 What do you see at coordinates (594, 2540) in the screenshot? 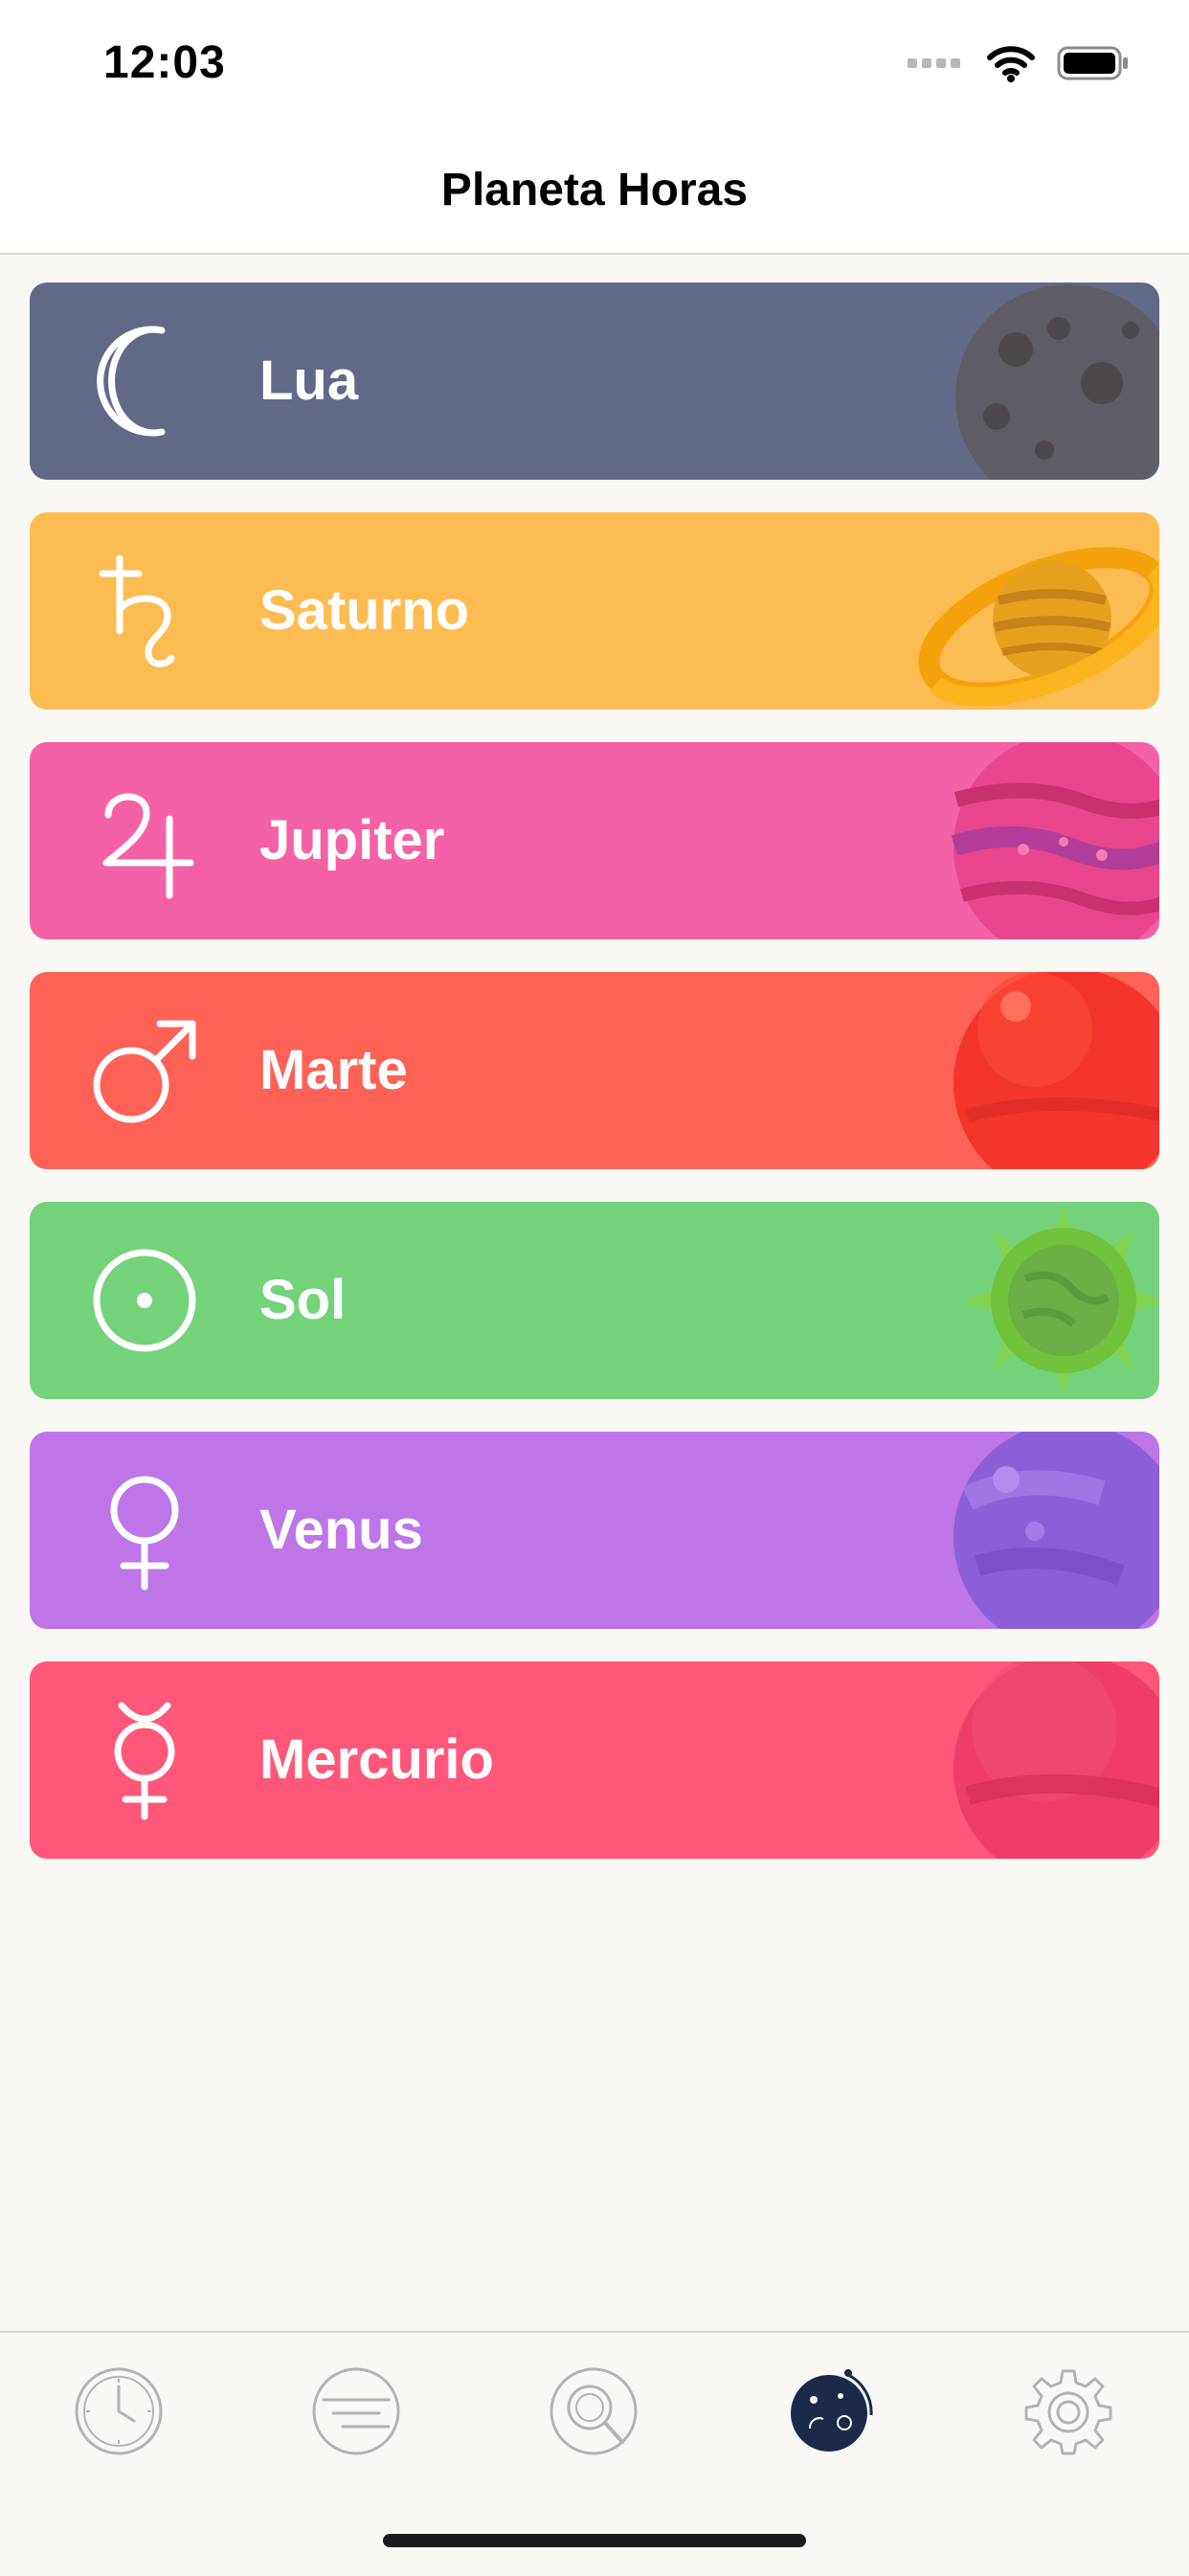
I see `home-indicator` at bounding box center [594, 2540].